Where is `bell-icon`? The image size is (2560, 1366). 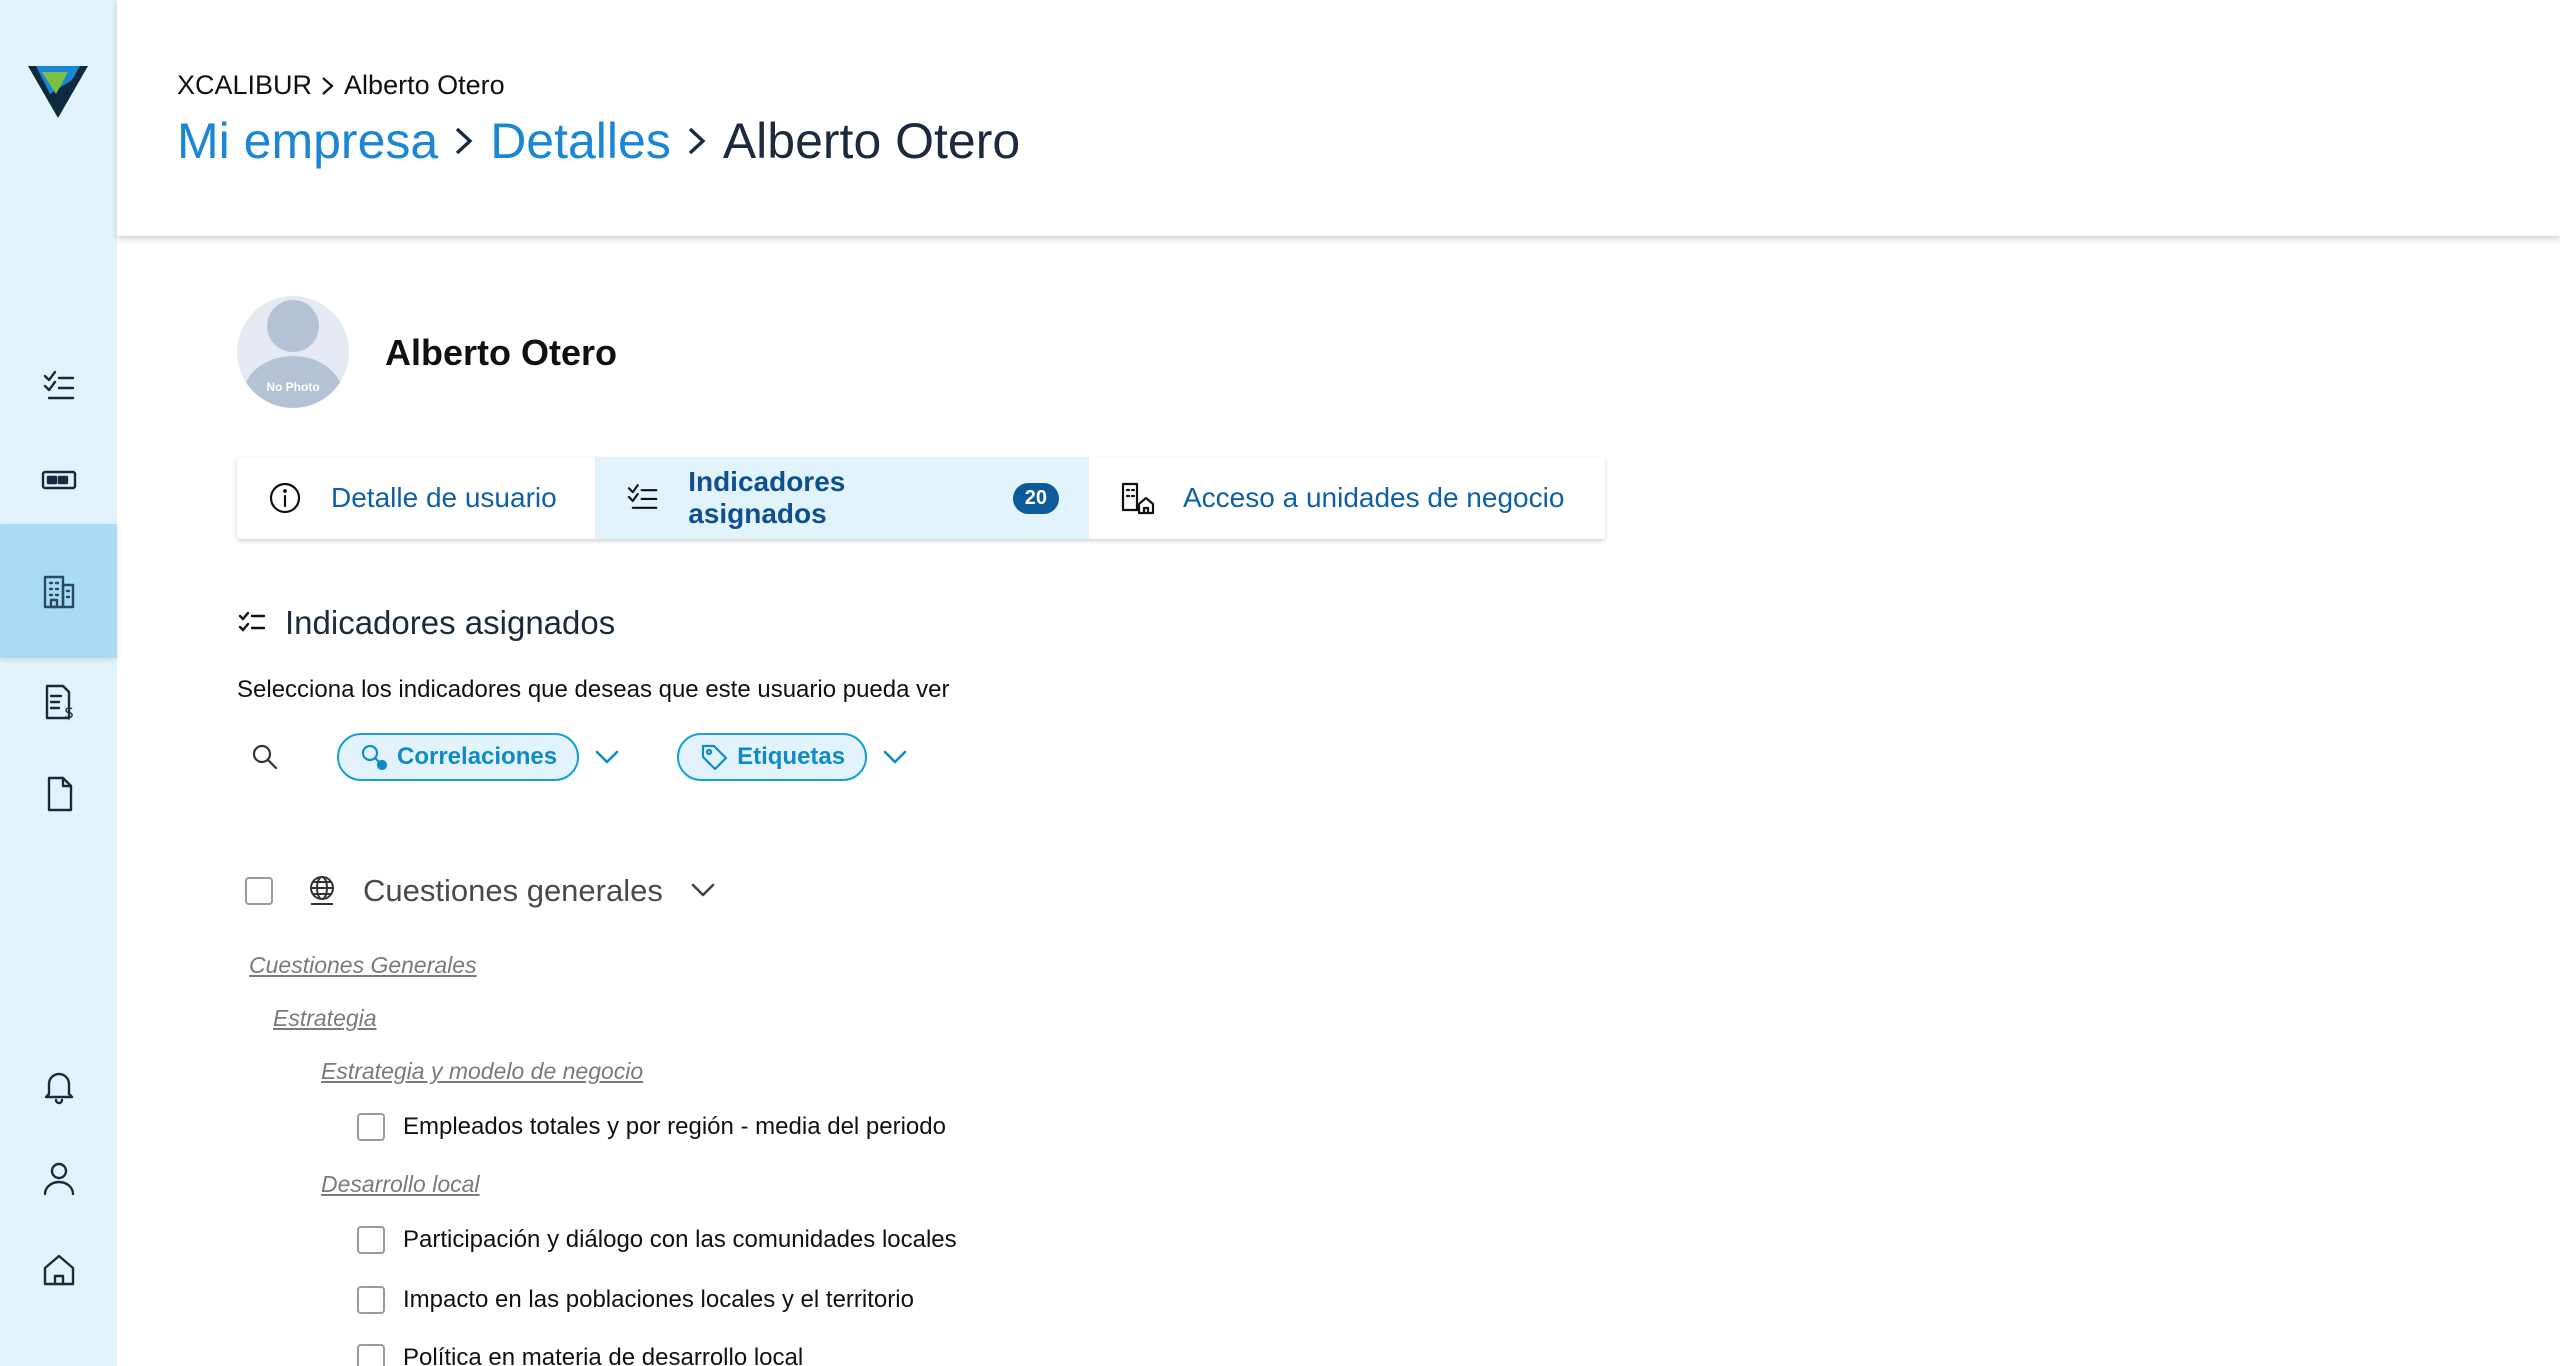
bell-icon is located at coordinates (58, 1086).